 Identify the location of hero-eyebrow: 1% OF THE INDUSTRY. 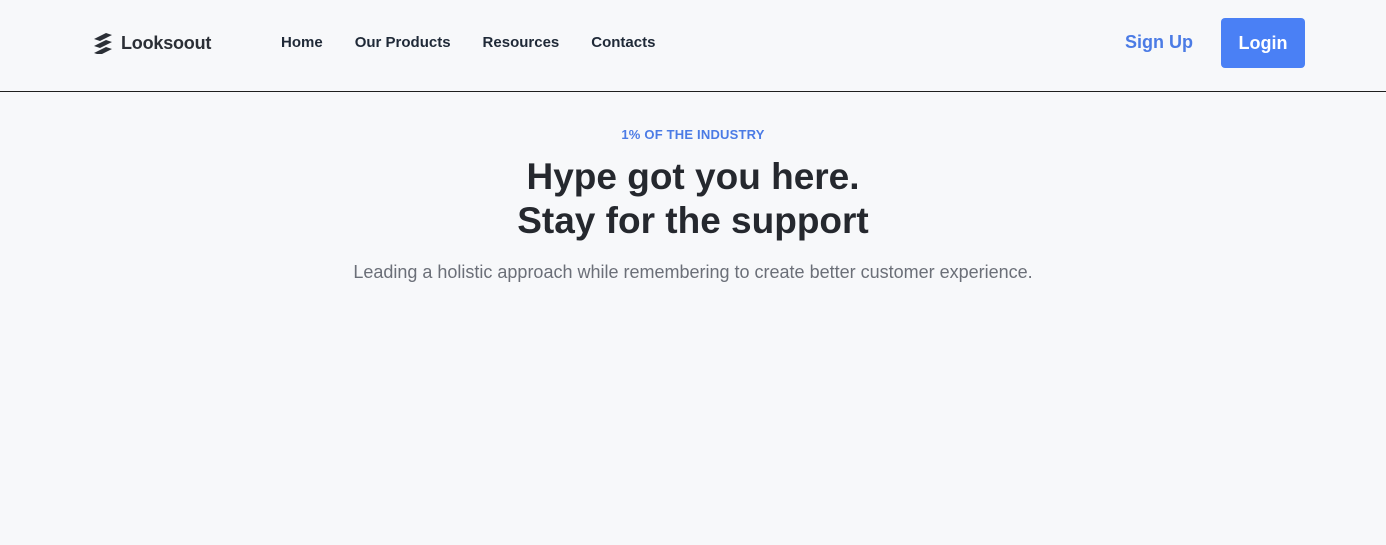
(693, 134).